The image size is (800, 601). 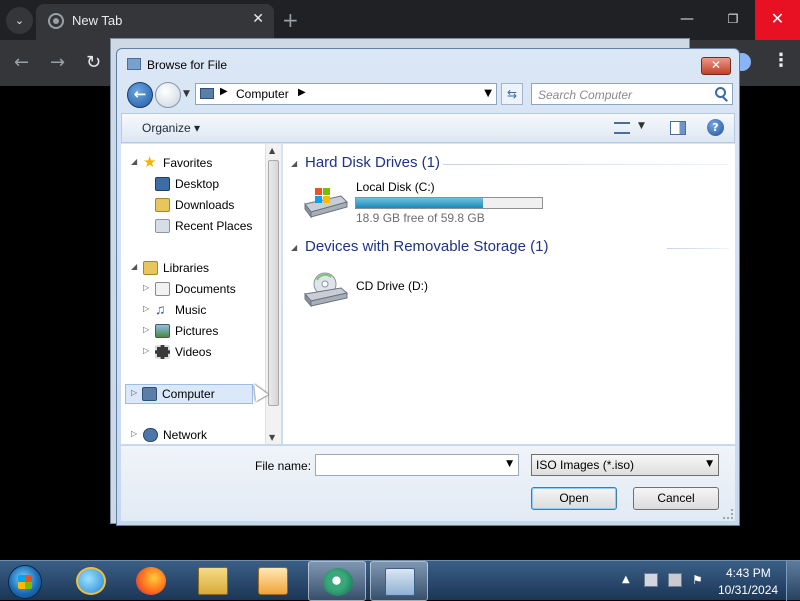 I want to click on dialog-window-icon, so click(x=134, y=64).